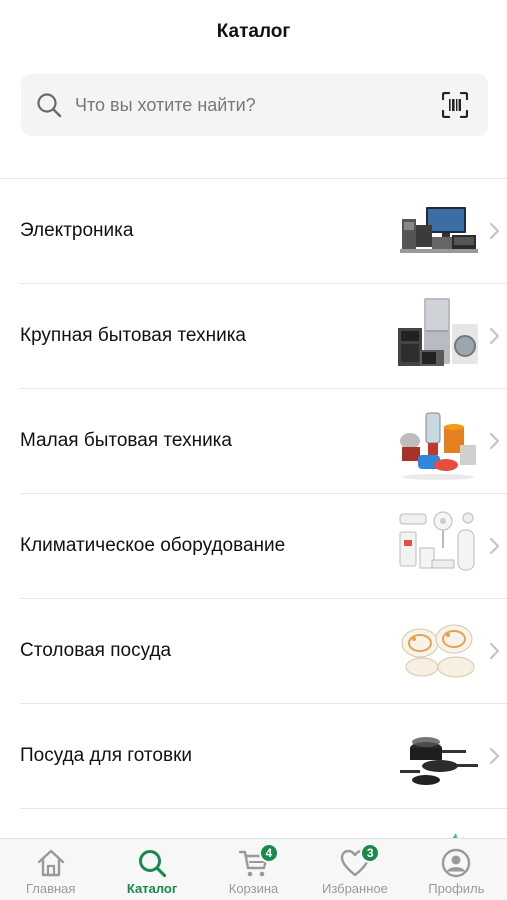 The height and width of the screenshot is (900, 507). What do you see at coordinates (456, 863) in the screenshot?
I see `user-icon` at bounding box center [456, 863].